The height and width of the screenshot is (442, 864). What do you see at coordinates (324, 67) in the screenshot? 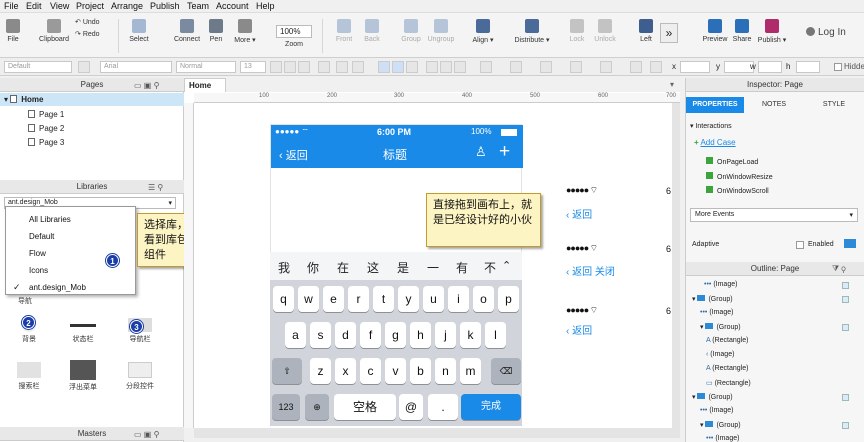
I see `text-color-icon` at bounding box center [324, 67].